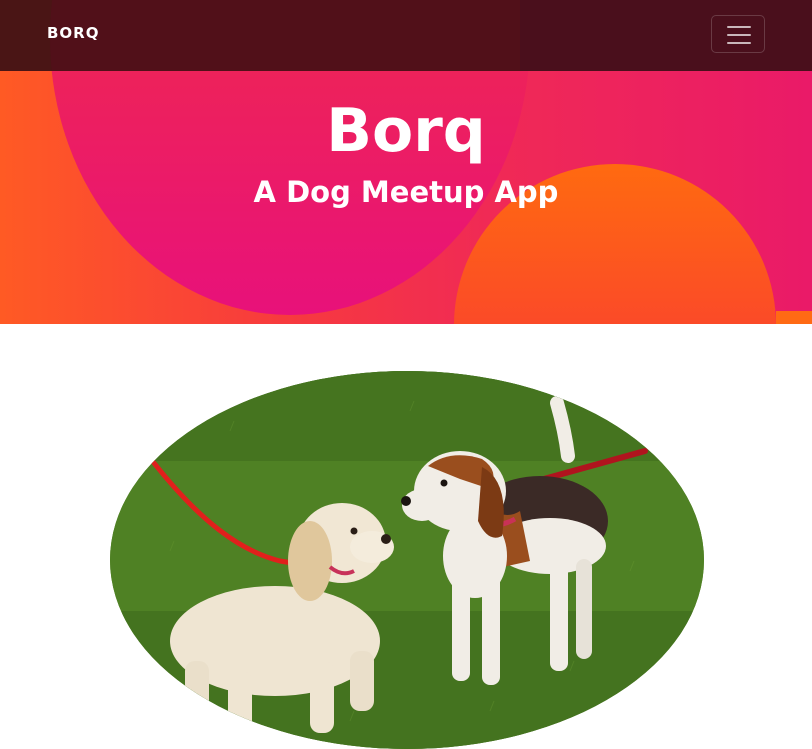  I want to click on navbar-decor-circle, so click(290, 35).